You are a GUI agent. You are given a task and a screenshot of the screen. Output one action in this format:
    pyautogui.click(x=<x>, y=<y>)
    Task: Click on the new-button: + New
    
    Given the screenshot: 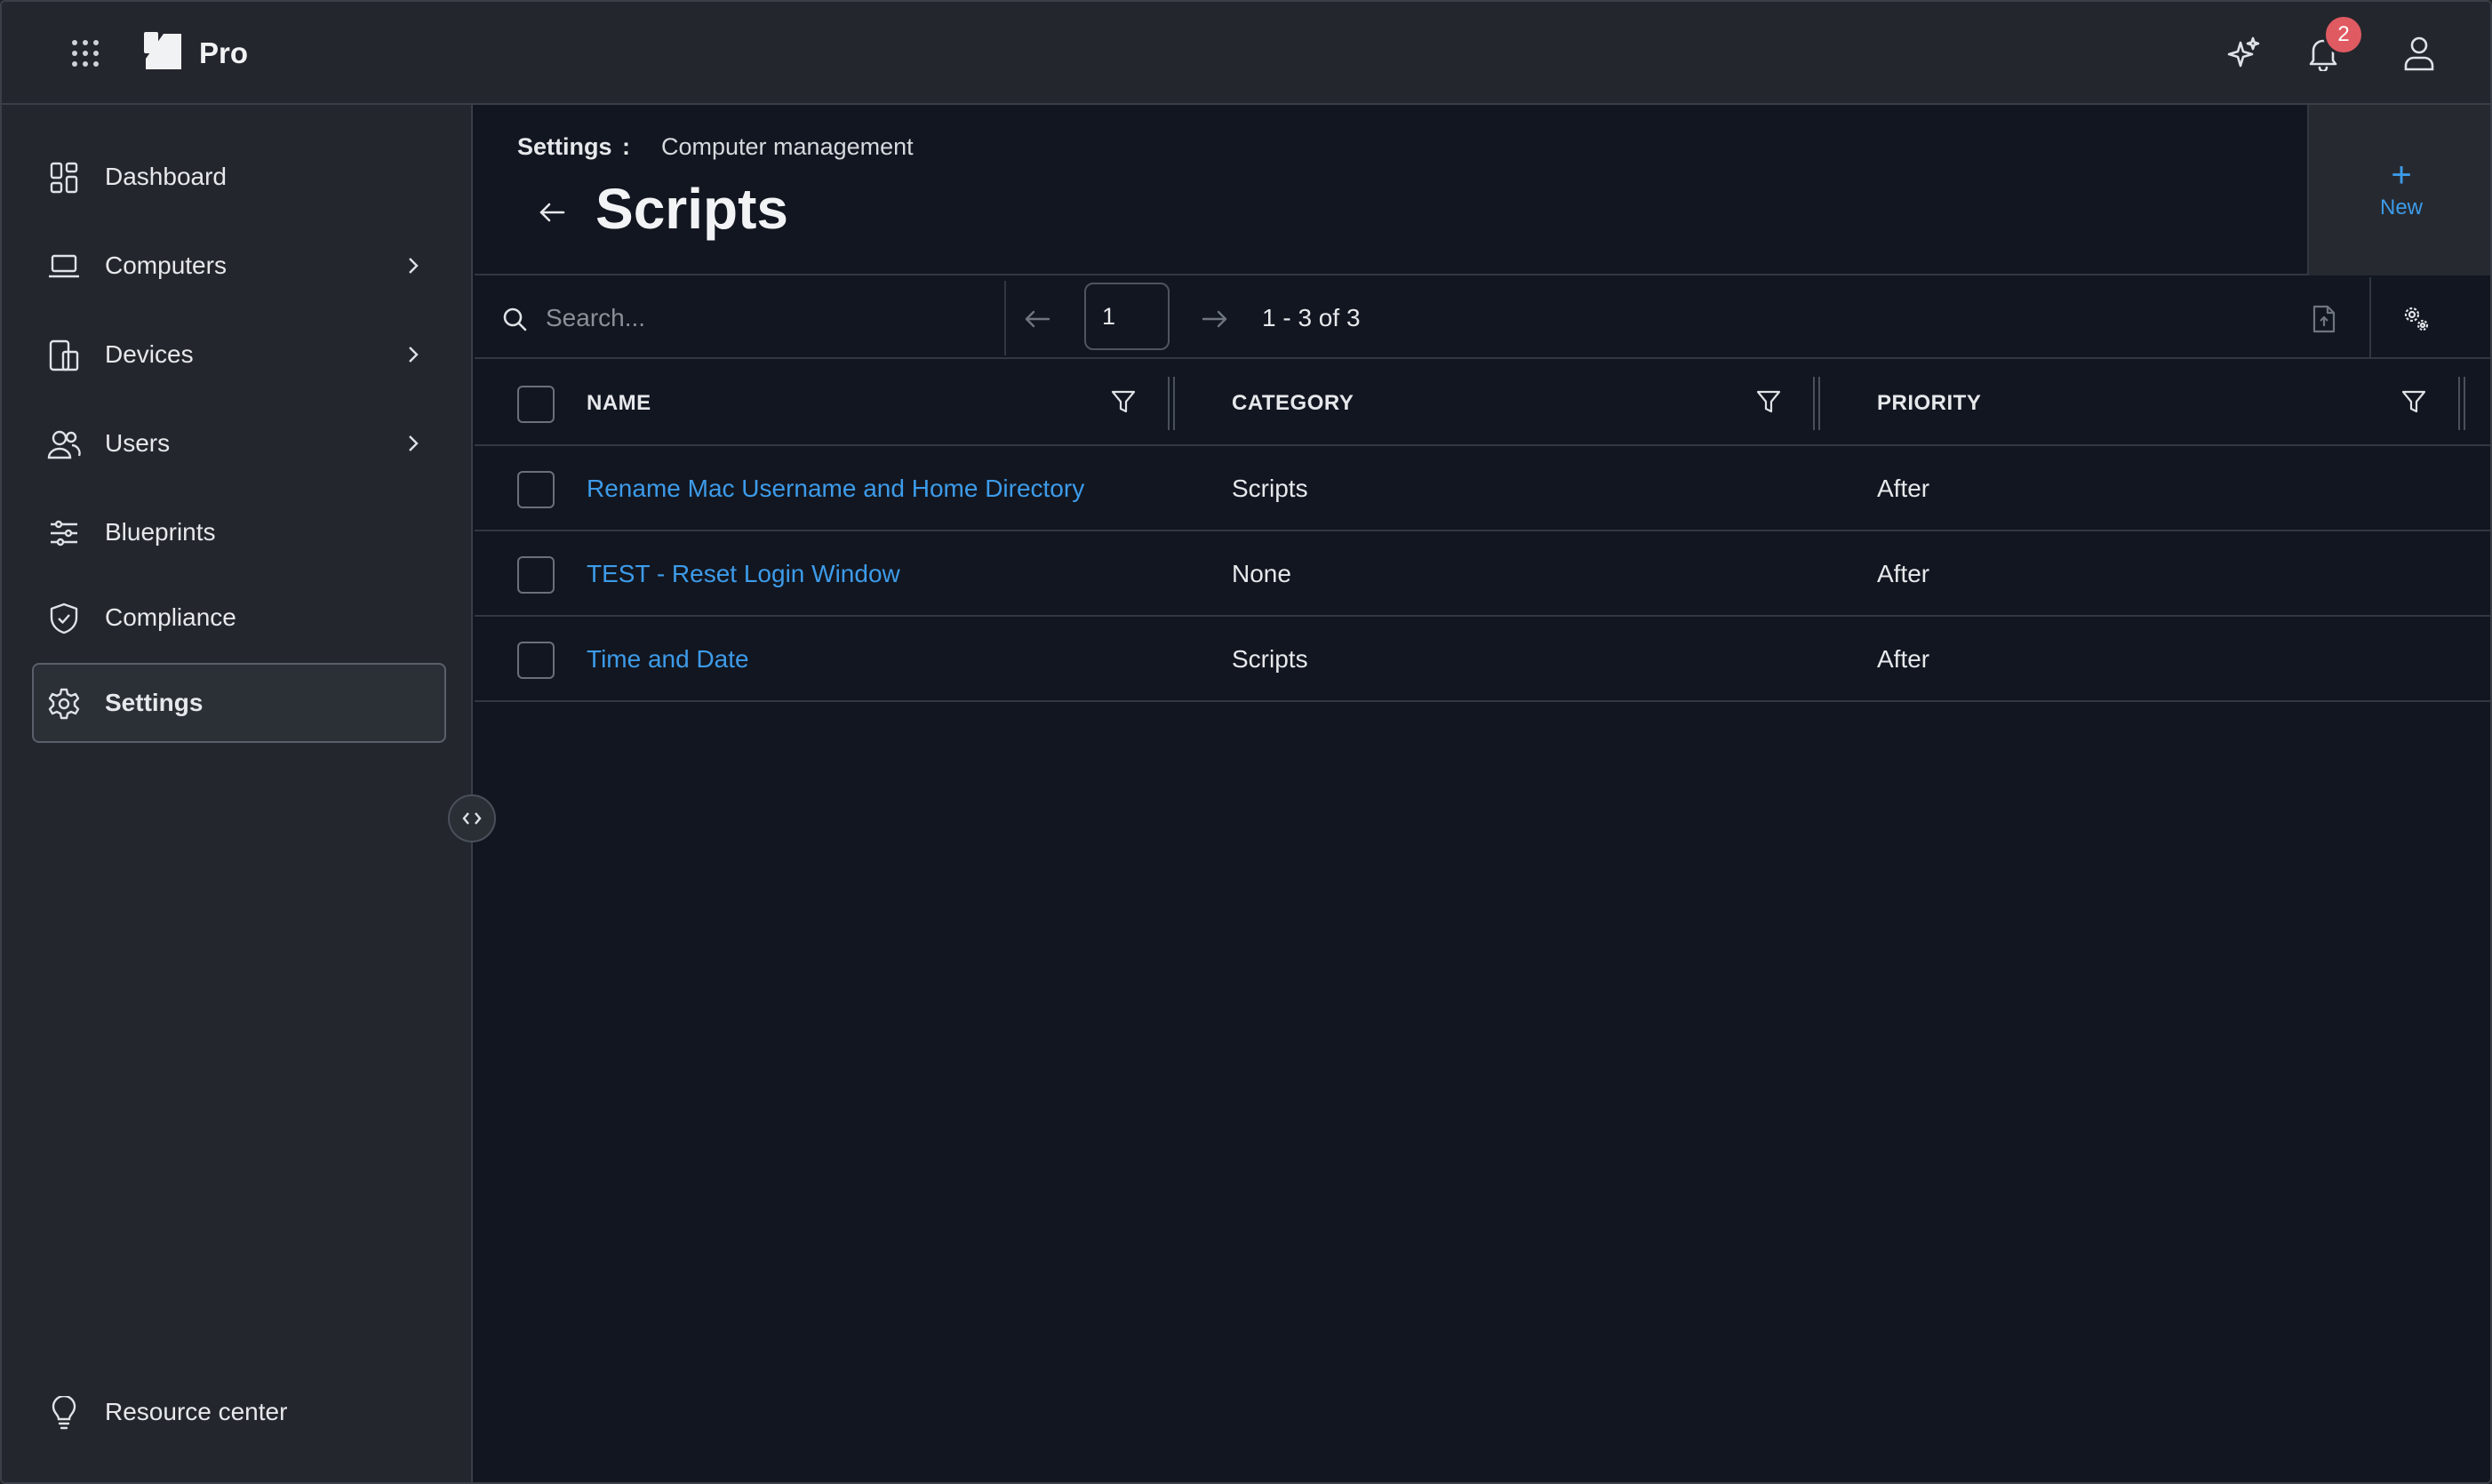 What is the action you would take?
    pyautogui.click(x=2398, y=190)
    